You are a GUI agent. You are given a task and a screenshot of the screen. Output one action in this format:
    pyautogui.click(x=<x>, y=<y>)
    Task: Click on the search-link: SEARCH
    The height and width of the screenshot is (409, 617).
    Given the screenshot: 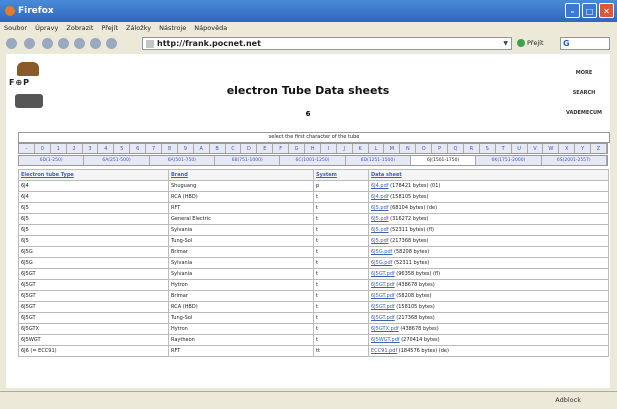 What is the action you would take?
    pyautogui.click(x=584, y=93)
    